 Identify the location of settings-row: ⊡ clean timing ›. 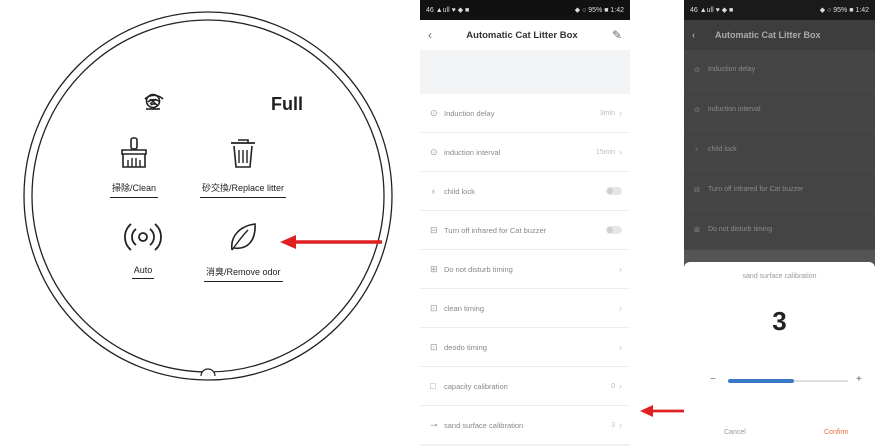
(525, 308).